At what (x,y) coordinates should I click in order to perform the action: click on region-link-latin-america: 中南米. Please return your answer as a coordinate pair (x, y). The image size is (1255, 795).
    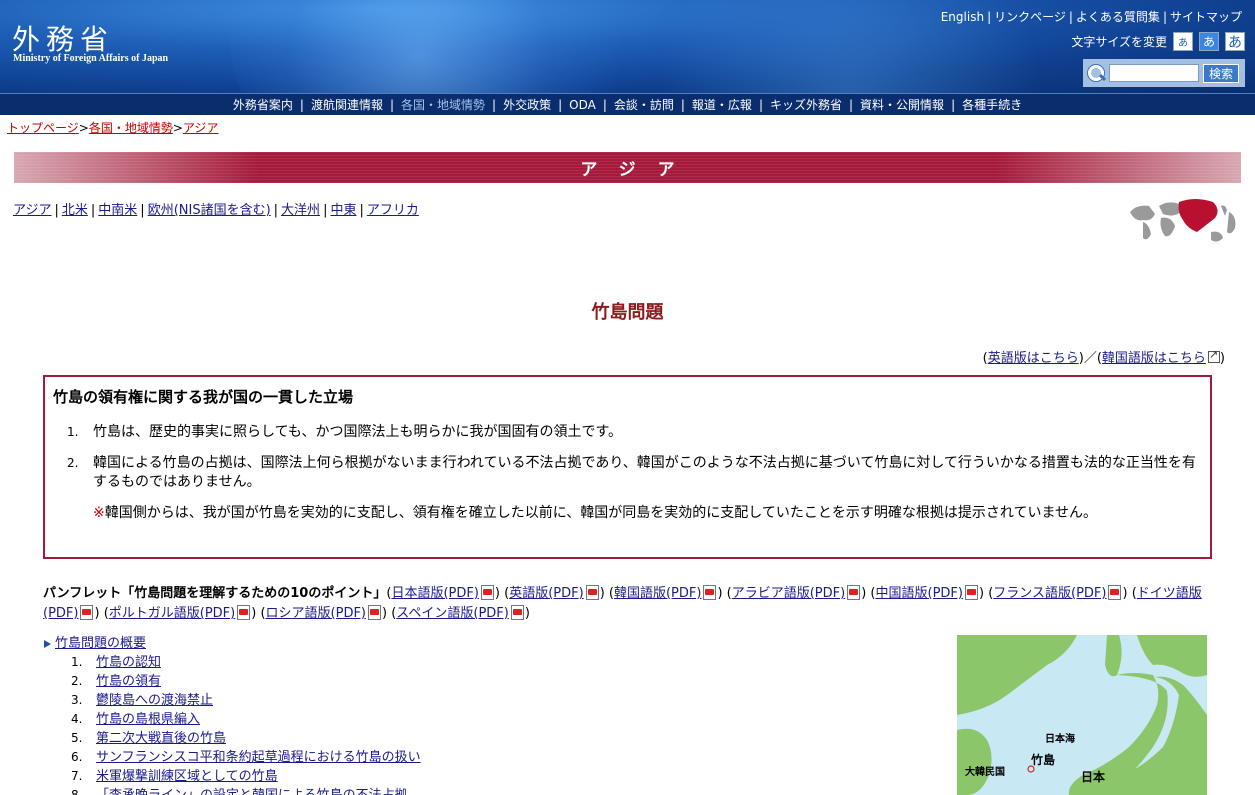
    Looking at the image, I should click on (117, 210).